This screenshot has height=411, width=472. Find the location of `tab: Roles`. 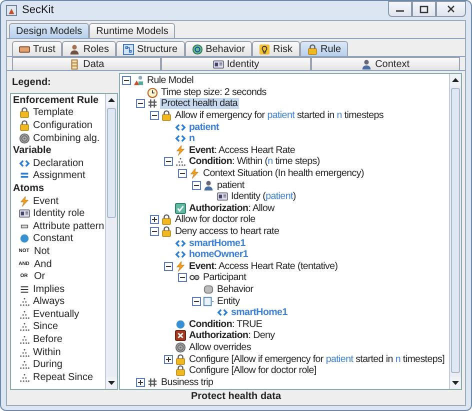

tab: Roles is located at coordinates (89, 48).